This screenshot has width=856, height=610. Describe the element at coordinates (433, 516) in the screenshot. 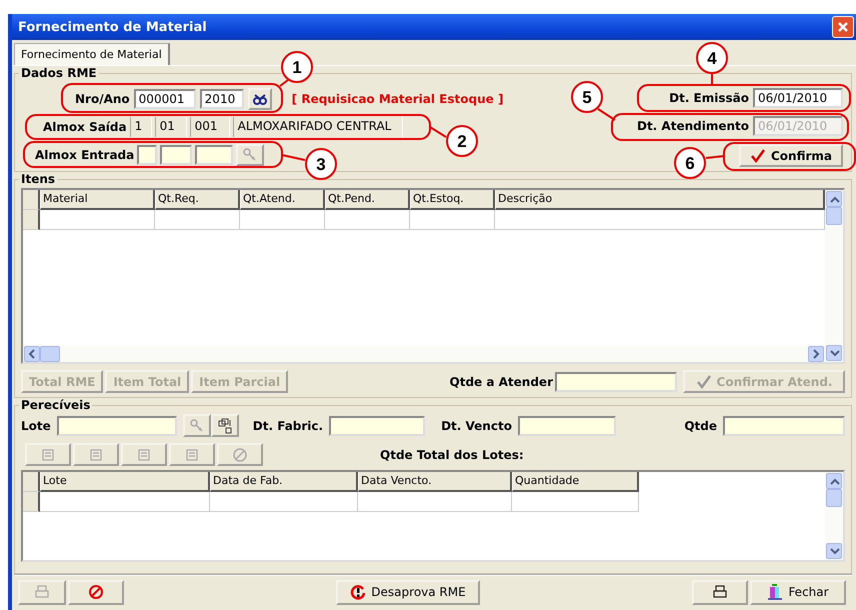

I see `data-grid: Lote Data de Fab. Data Vencto. Quantidade` at that location.